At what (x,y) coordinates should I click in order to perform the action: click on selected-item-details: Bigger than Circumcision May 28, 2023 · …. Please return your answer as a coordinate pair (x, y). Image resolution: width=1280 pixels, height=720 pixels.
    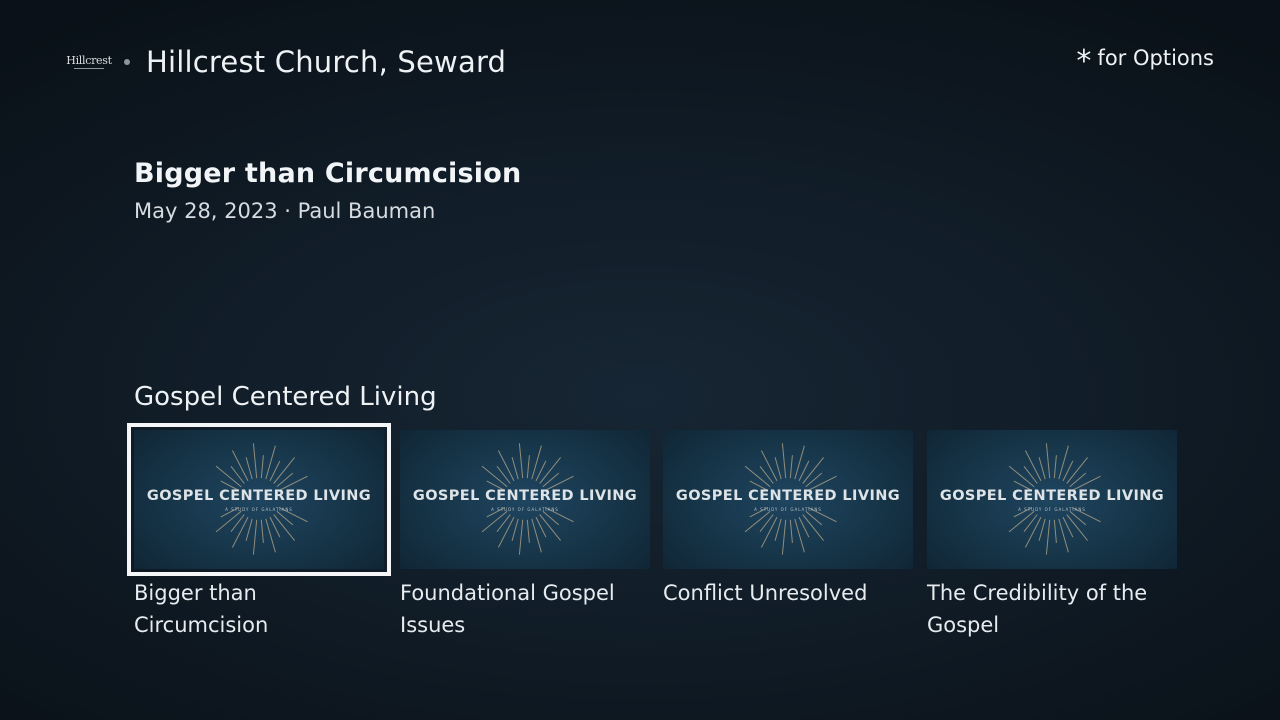
    Looking at the image, I should click on (327, 190).